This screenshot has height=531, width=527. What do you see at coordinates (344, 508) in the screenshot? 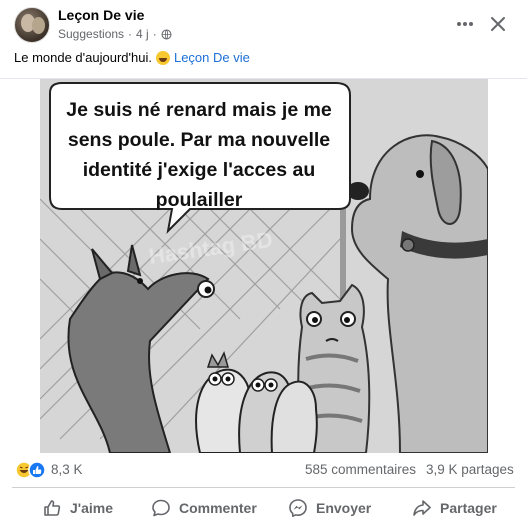
I see `send-label: Envoyer` at bounding box center [344, 508].